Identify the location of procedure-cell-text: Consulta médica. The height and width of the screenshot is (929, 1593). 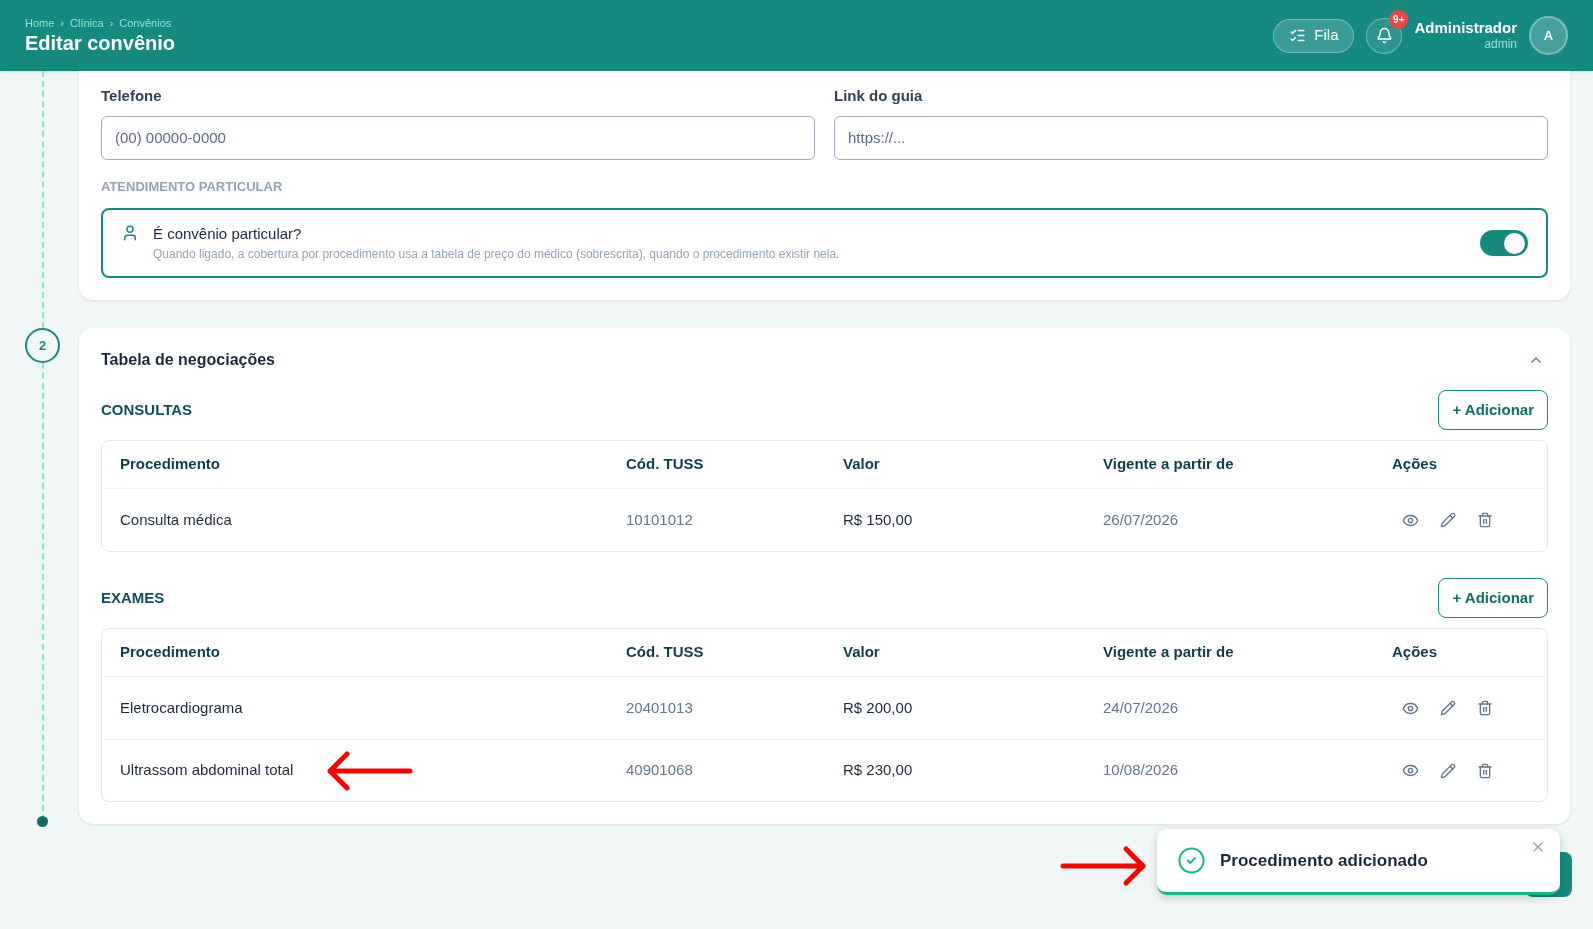
(176, 519).